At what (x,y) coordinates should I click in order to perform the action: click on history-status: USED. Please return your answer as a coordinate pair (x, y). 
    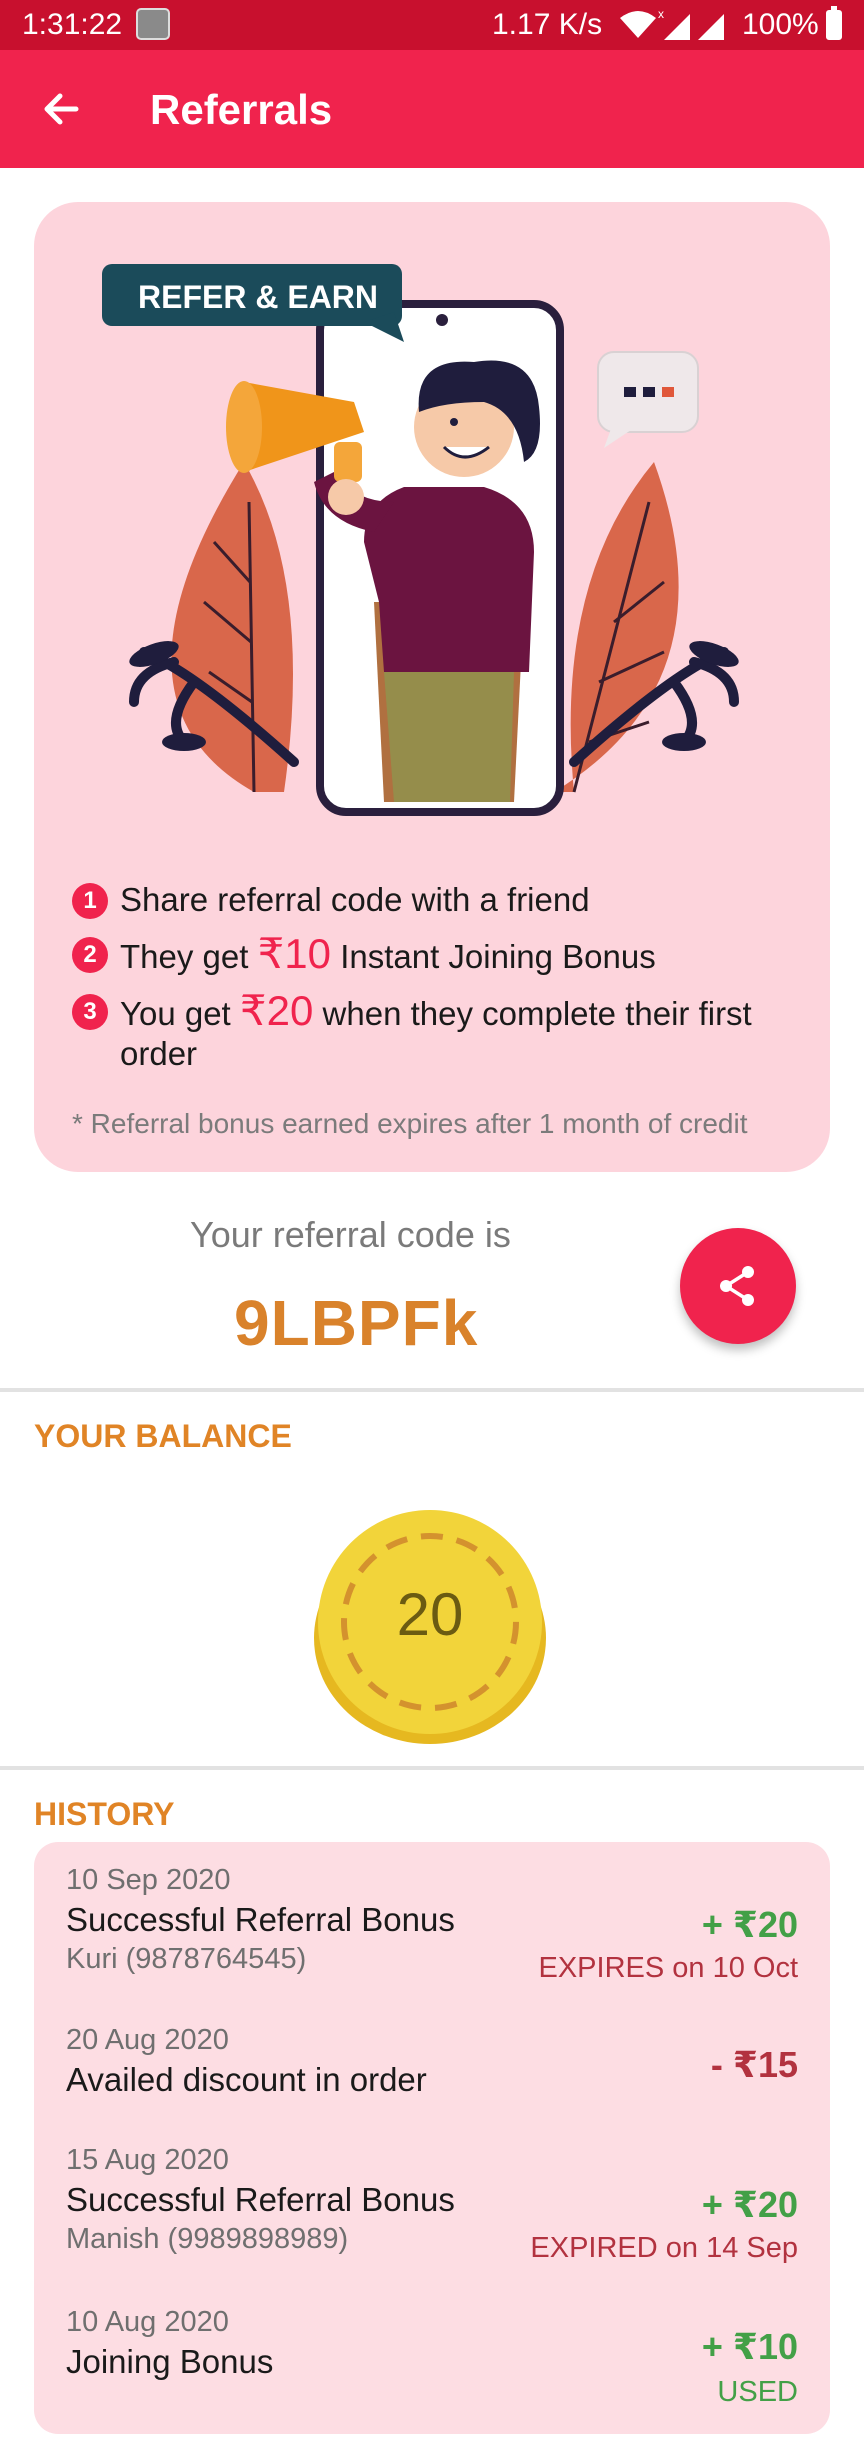
    Looking at the image, I should click on (757, 2392).